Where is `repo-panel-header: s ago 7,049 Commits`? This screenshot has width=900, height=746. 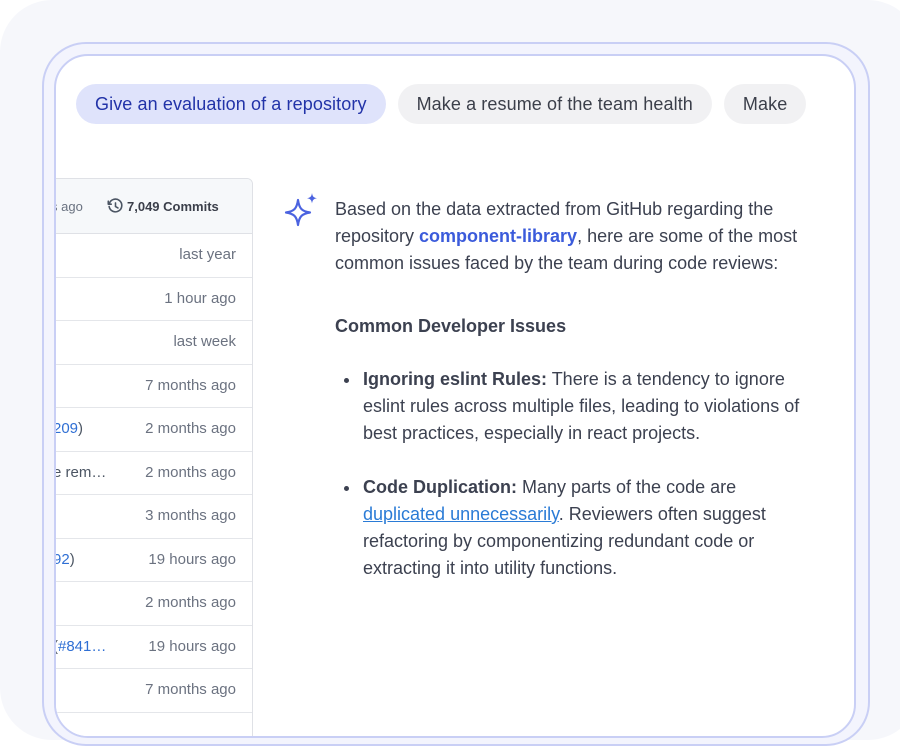
repo-panel-header: s ago 7,049 Commits is located at coordinates (153, 206).